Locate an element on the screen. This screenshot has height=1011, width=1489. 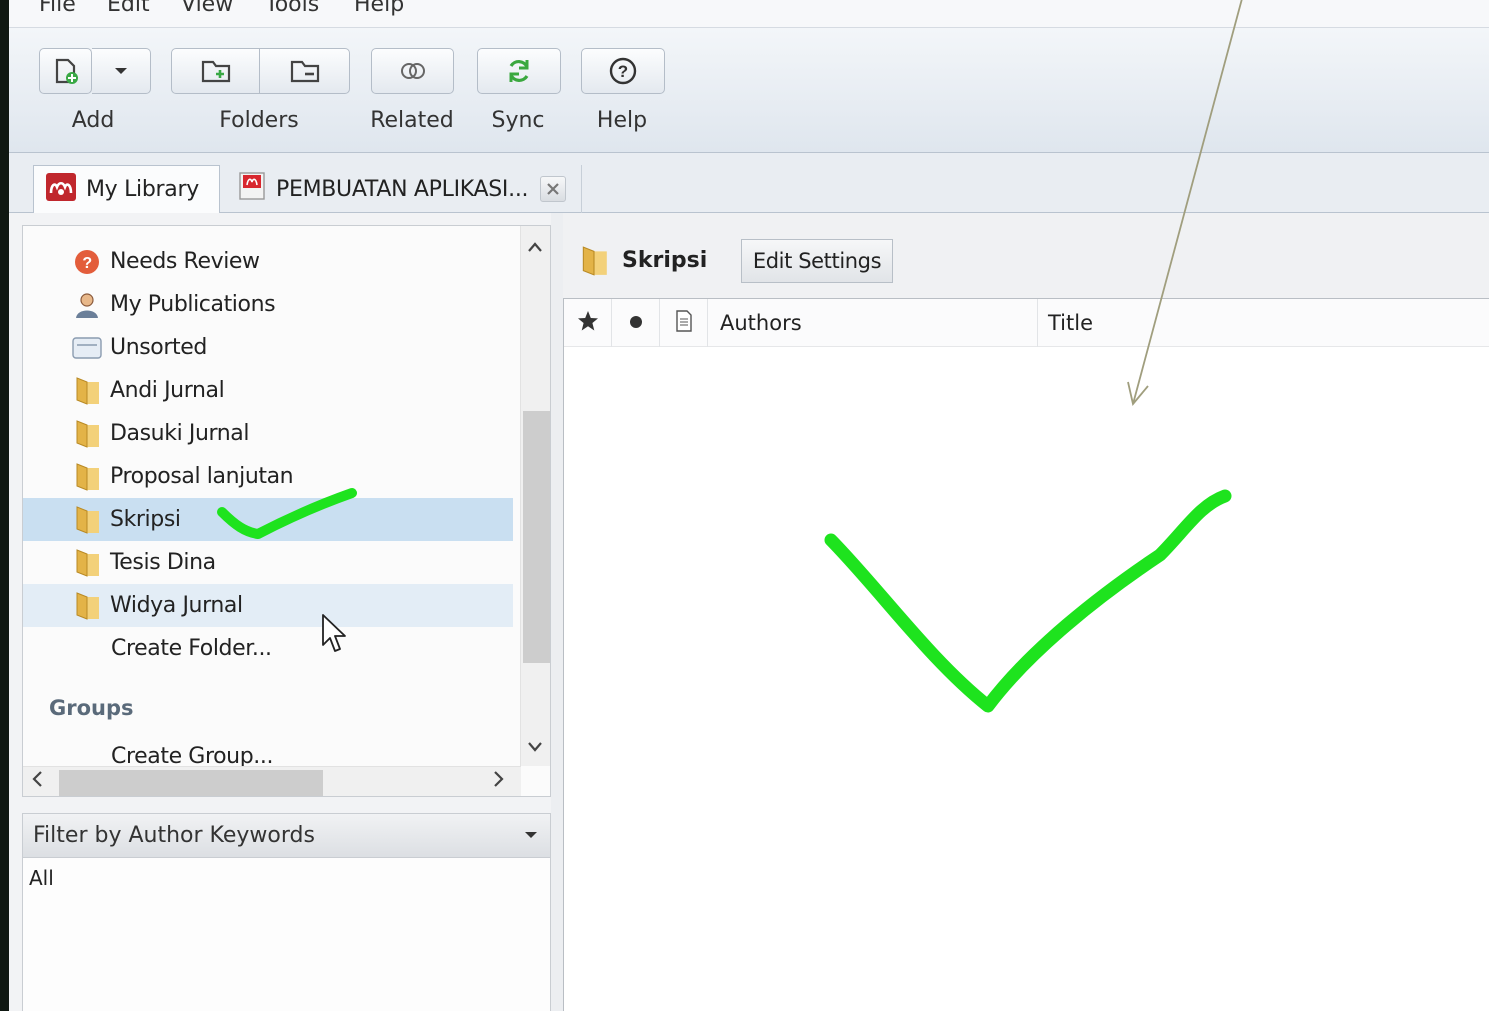
pdf-icon is located at coordinates (252, 189).